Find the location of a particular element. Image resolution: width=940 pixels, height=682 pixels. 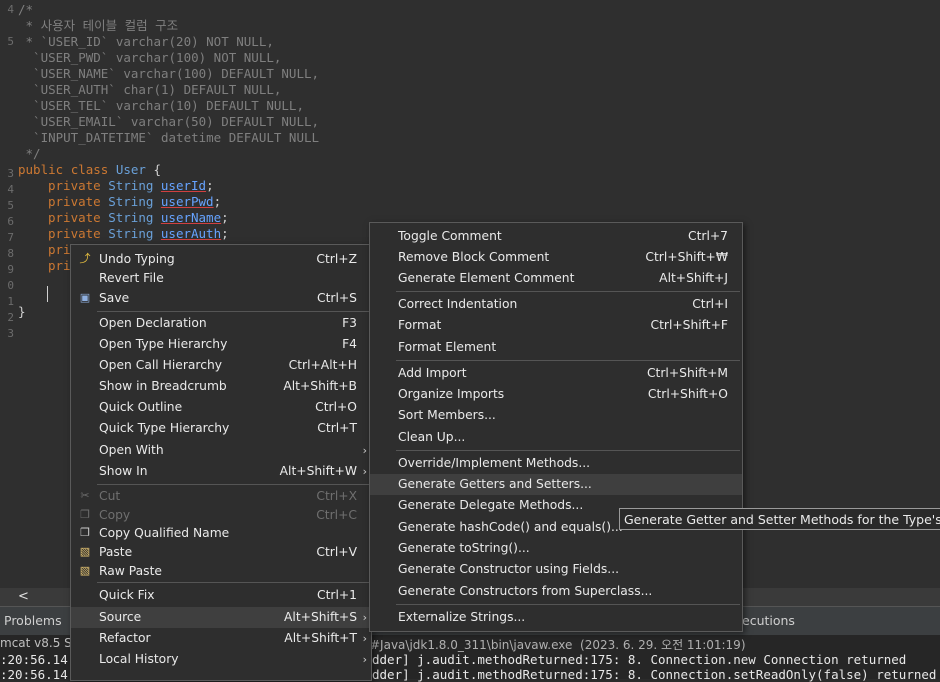

field-declaration: private String userName; is located at coordinates (138, 217).